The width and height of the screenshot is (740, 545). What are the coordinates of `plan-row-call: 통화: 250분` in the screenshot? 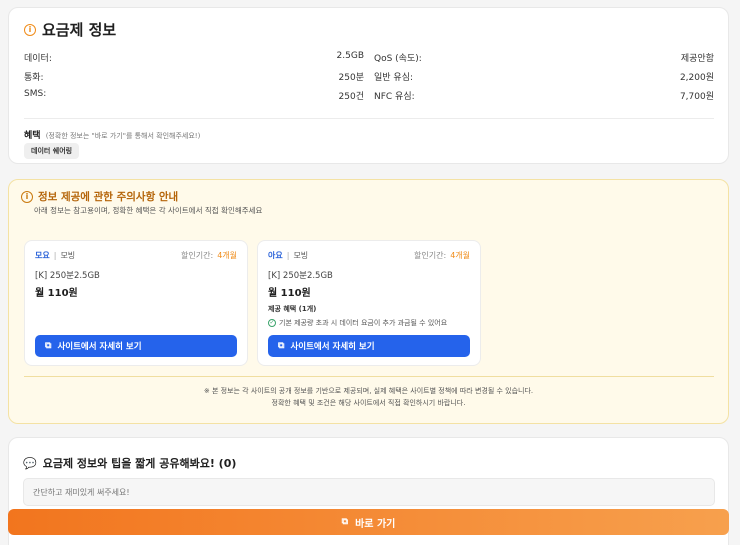 It's located at (194, 78).